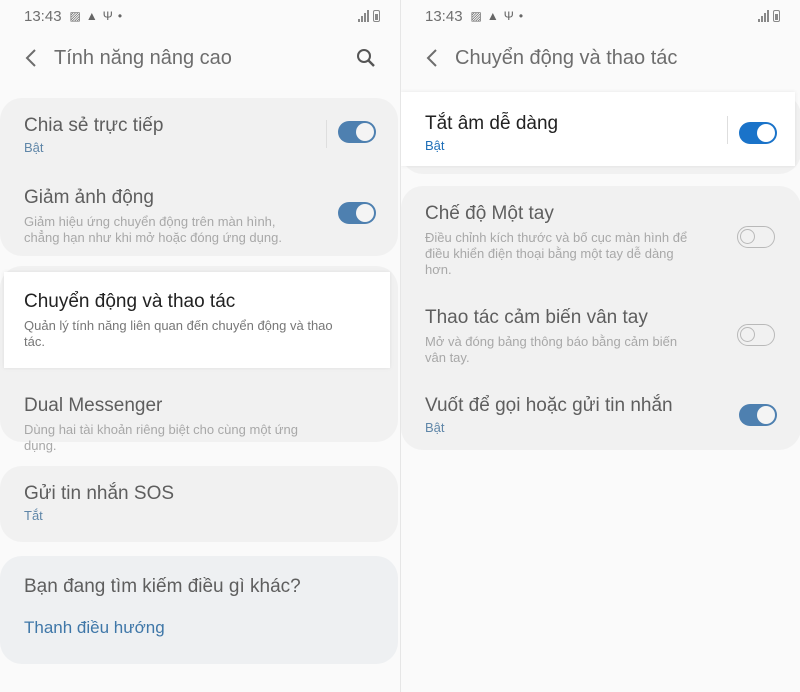 The height and width of the screenshot is (692, 800). Describe the element at coordinates (130, 301) in the screenshot. I see `setting-title: Chuyển động và thao tác` at that location.